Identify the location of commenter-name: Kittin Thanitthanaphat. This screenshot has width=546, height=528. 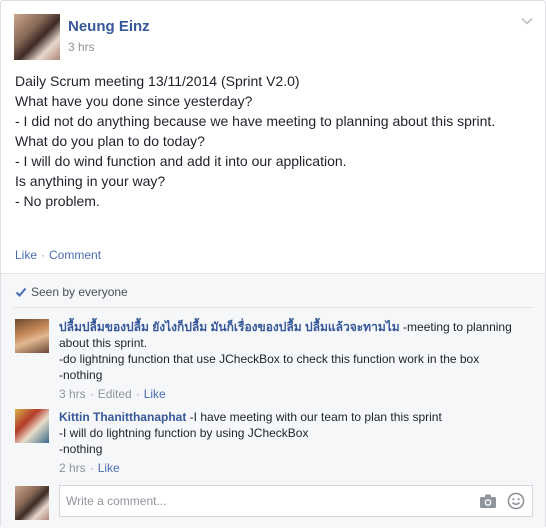
(122, 417).